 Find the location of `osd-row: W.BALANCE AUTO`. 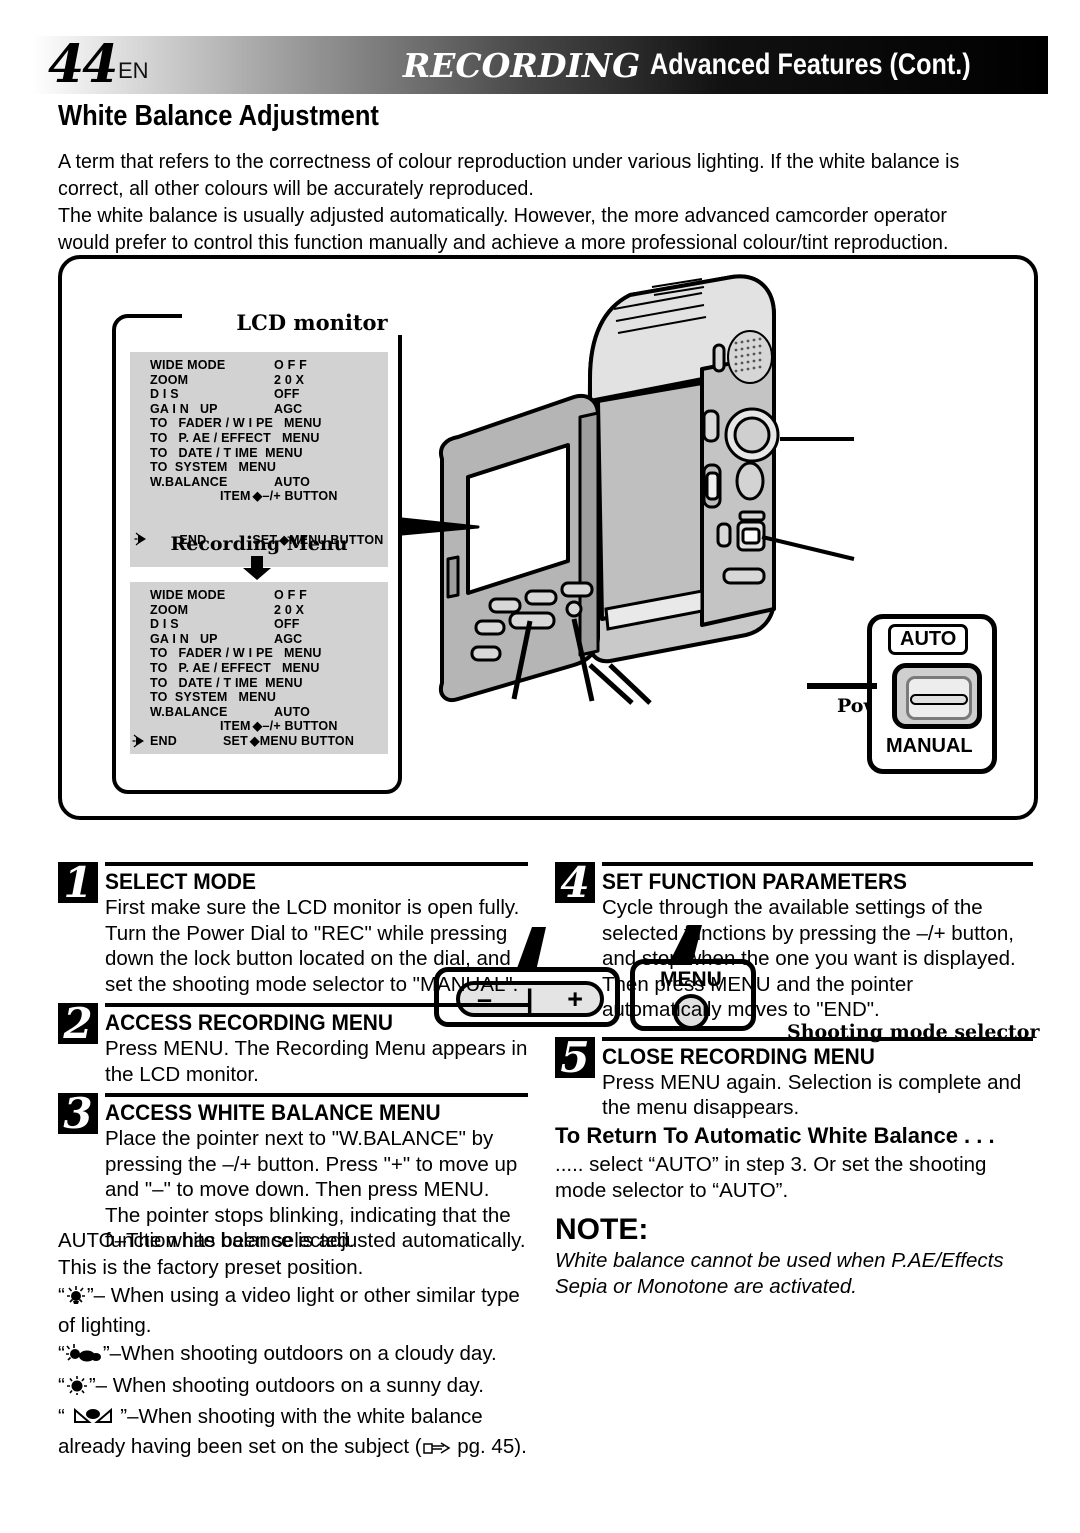

osd-row: W.BALANCE AUTO is located at coordinates (230, 481).